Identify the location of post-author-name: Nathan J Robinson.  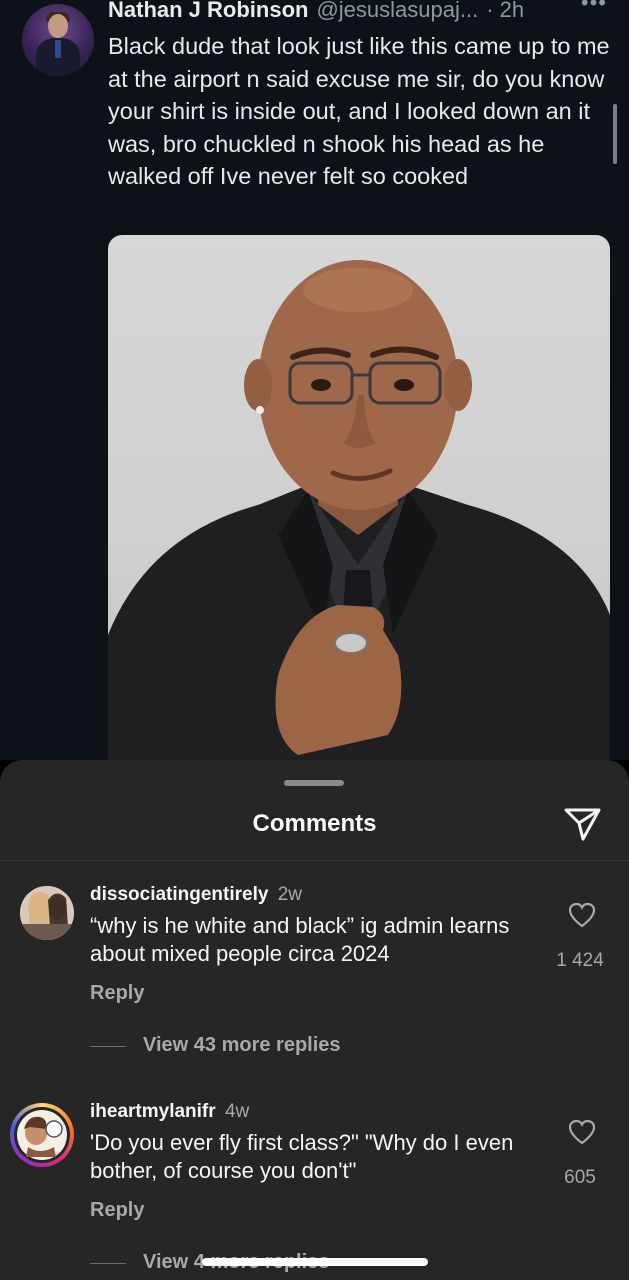
(208, 11).